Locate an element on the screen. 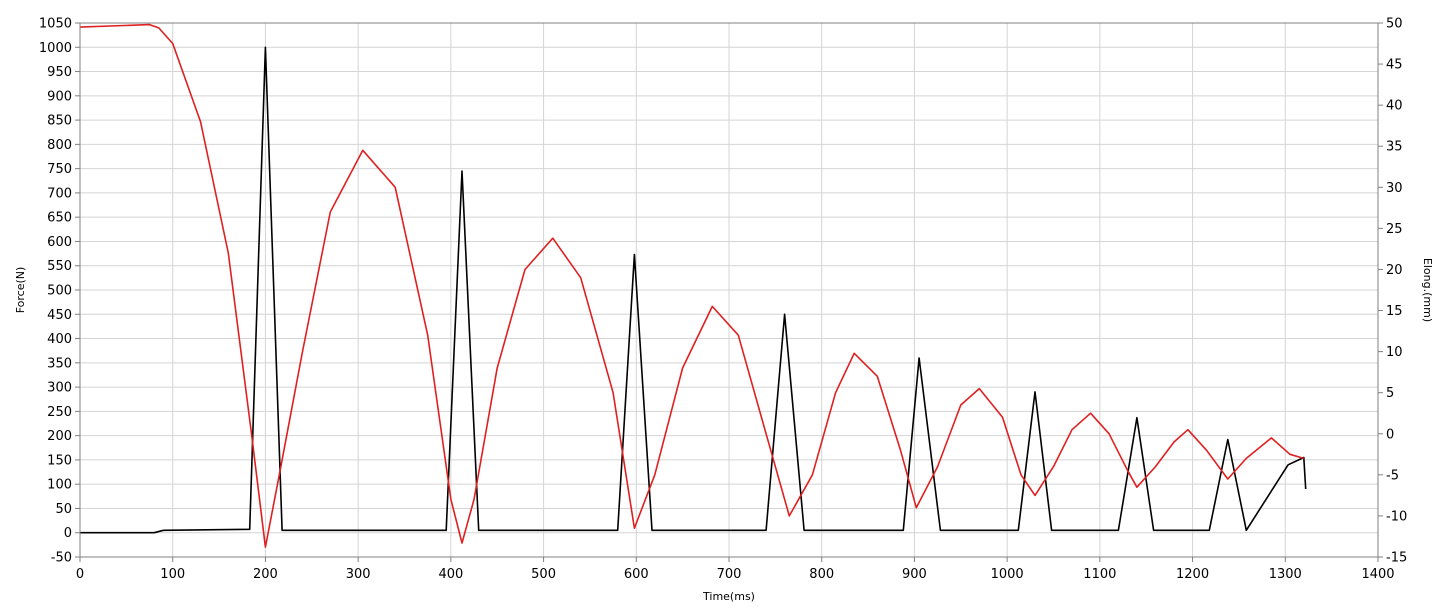  y2-tick-label: 45 is located at coordinates (1394, 65).